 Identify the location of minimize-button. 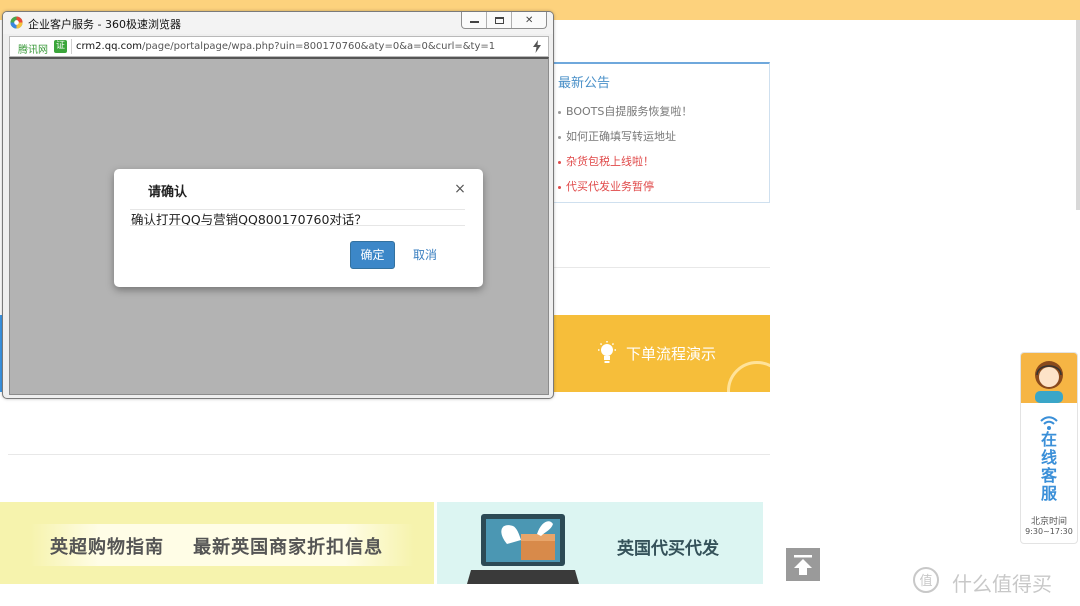
(475, 20).